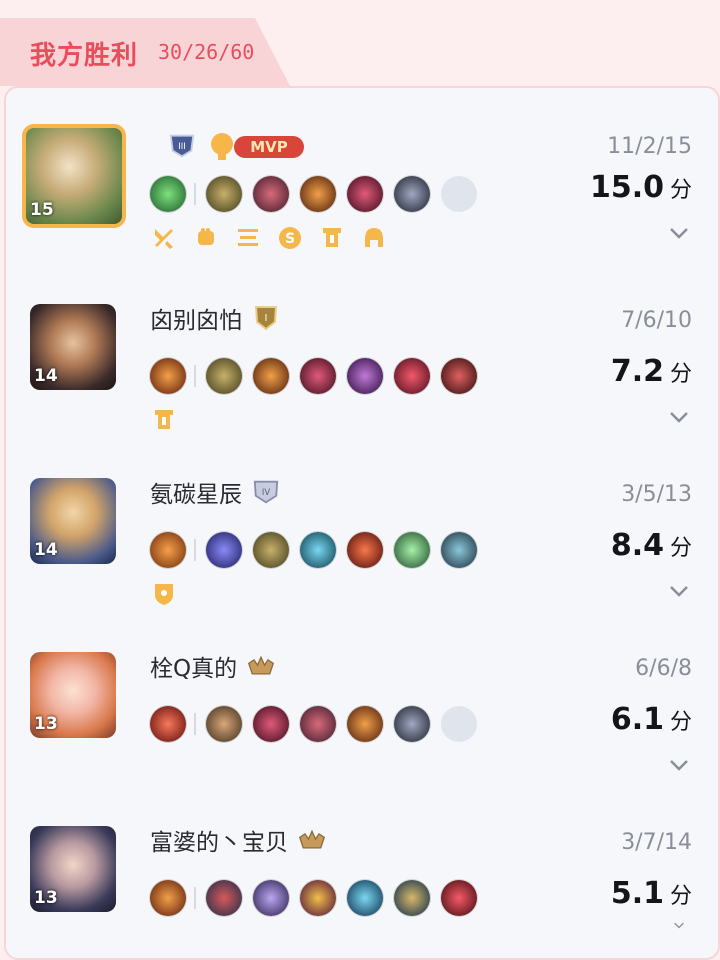  I want to click on player-score: 15.0, so click(626, 187).